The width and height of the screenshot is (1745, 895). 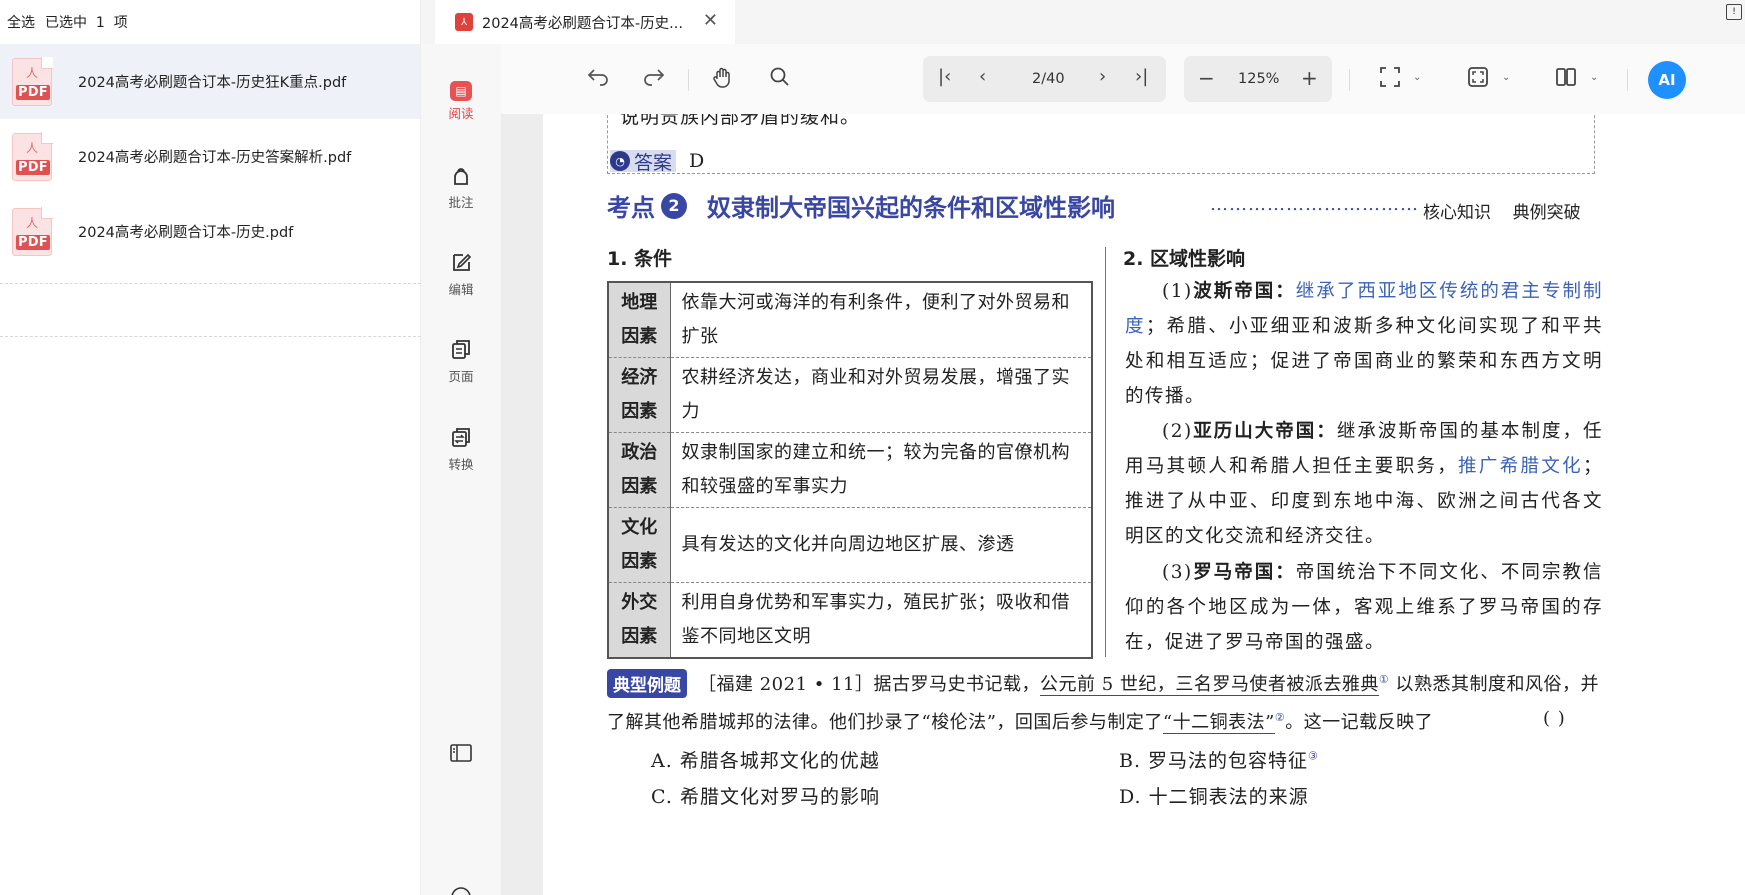 I want to click on pdf-tab-icon: ⅄, so click(x=464, y=22).